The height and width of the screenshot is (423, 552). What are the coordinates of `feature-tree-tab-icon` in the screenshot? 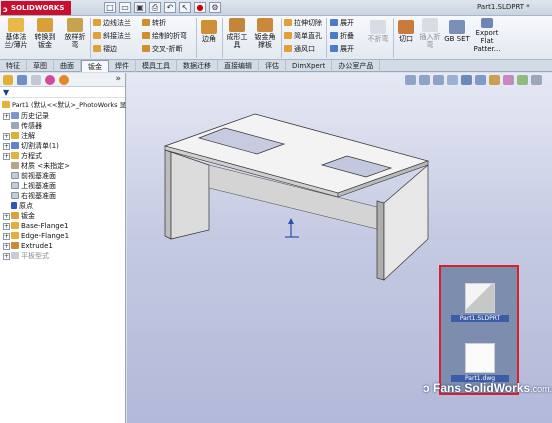 It's located at (8, 80).